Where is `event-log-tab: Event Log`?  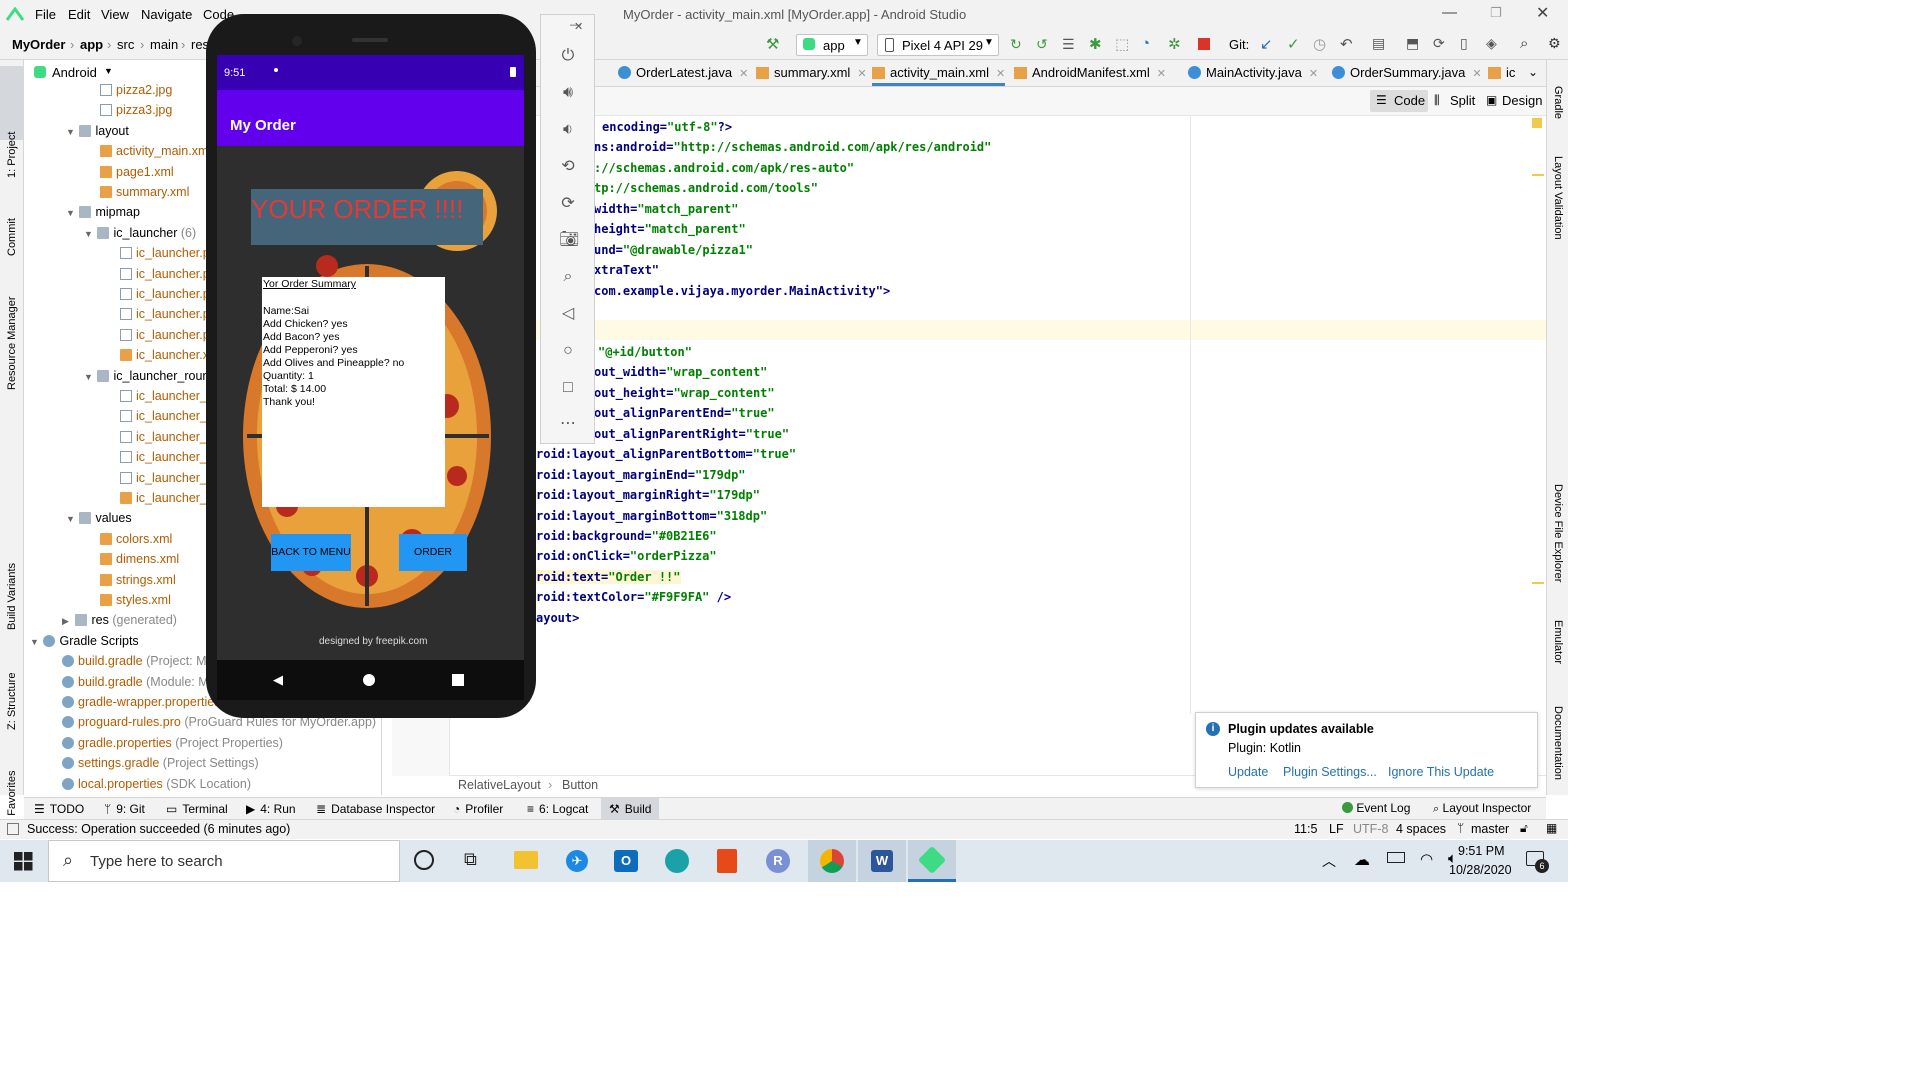
event-log-tab: Event Log is located at coordinates (1376, 808).